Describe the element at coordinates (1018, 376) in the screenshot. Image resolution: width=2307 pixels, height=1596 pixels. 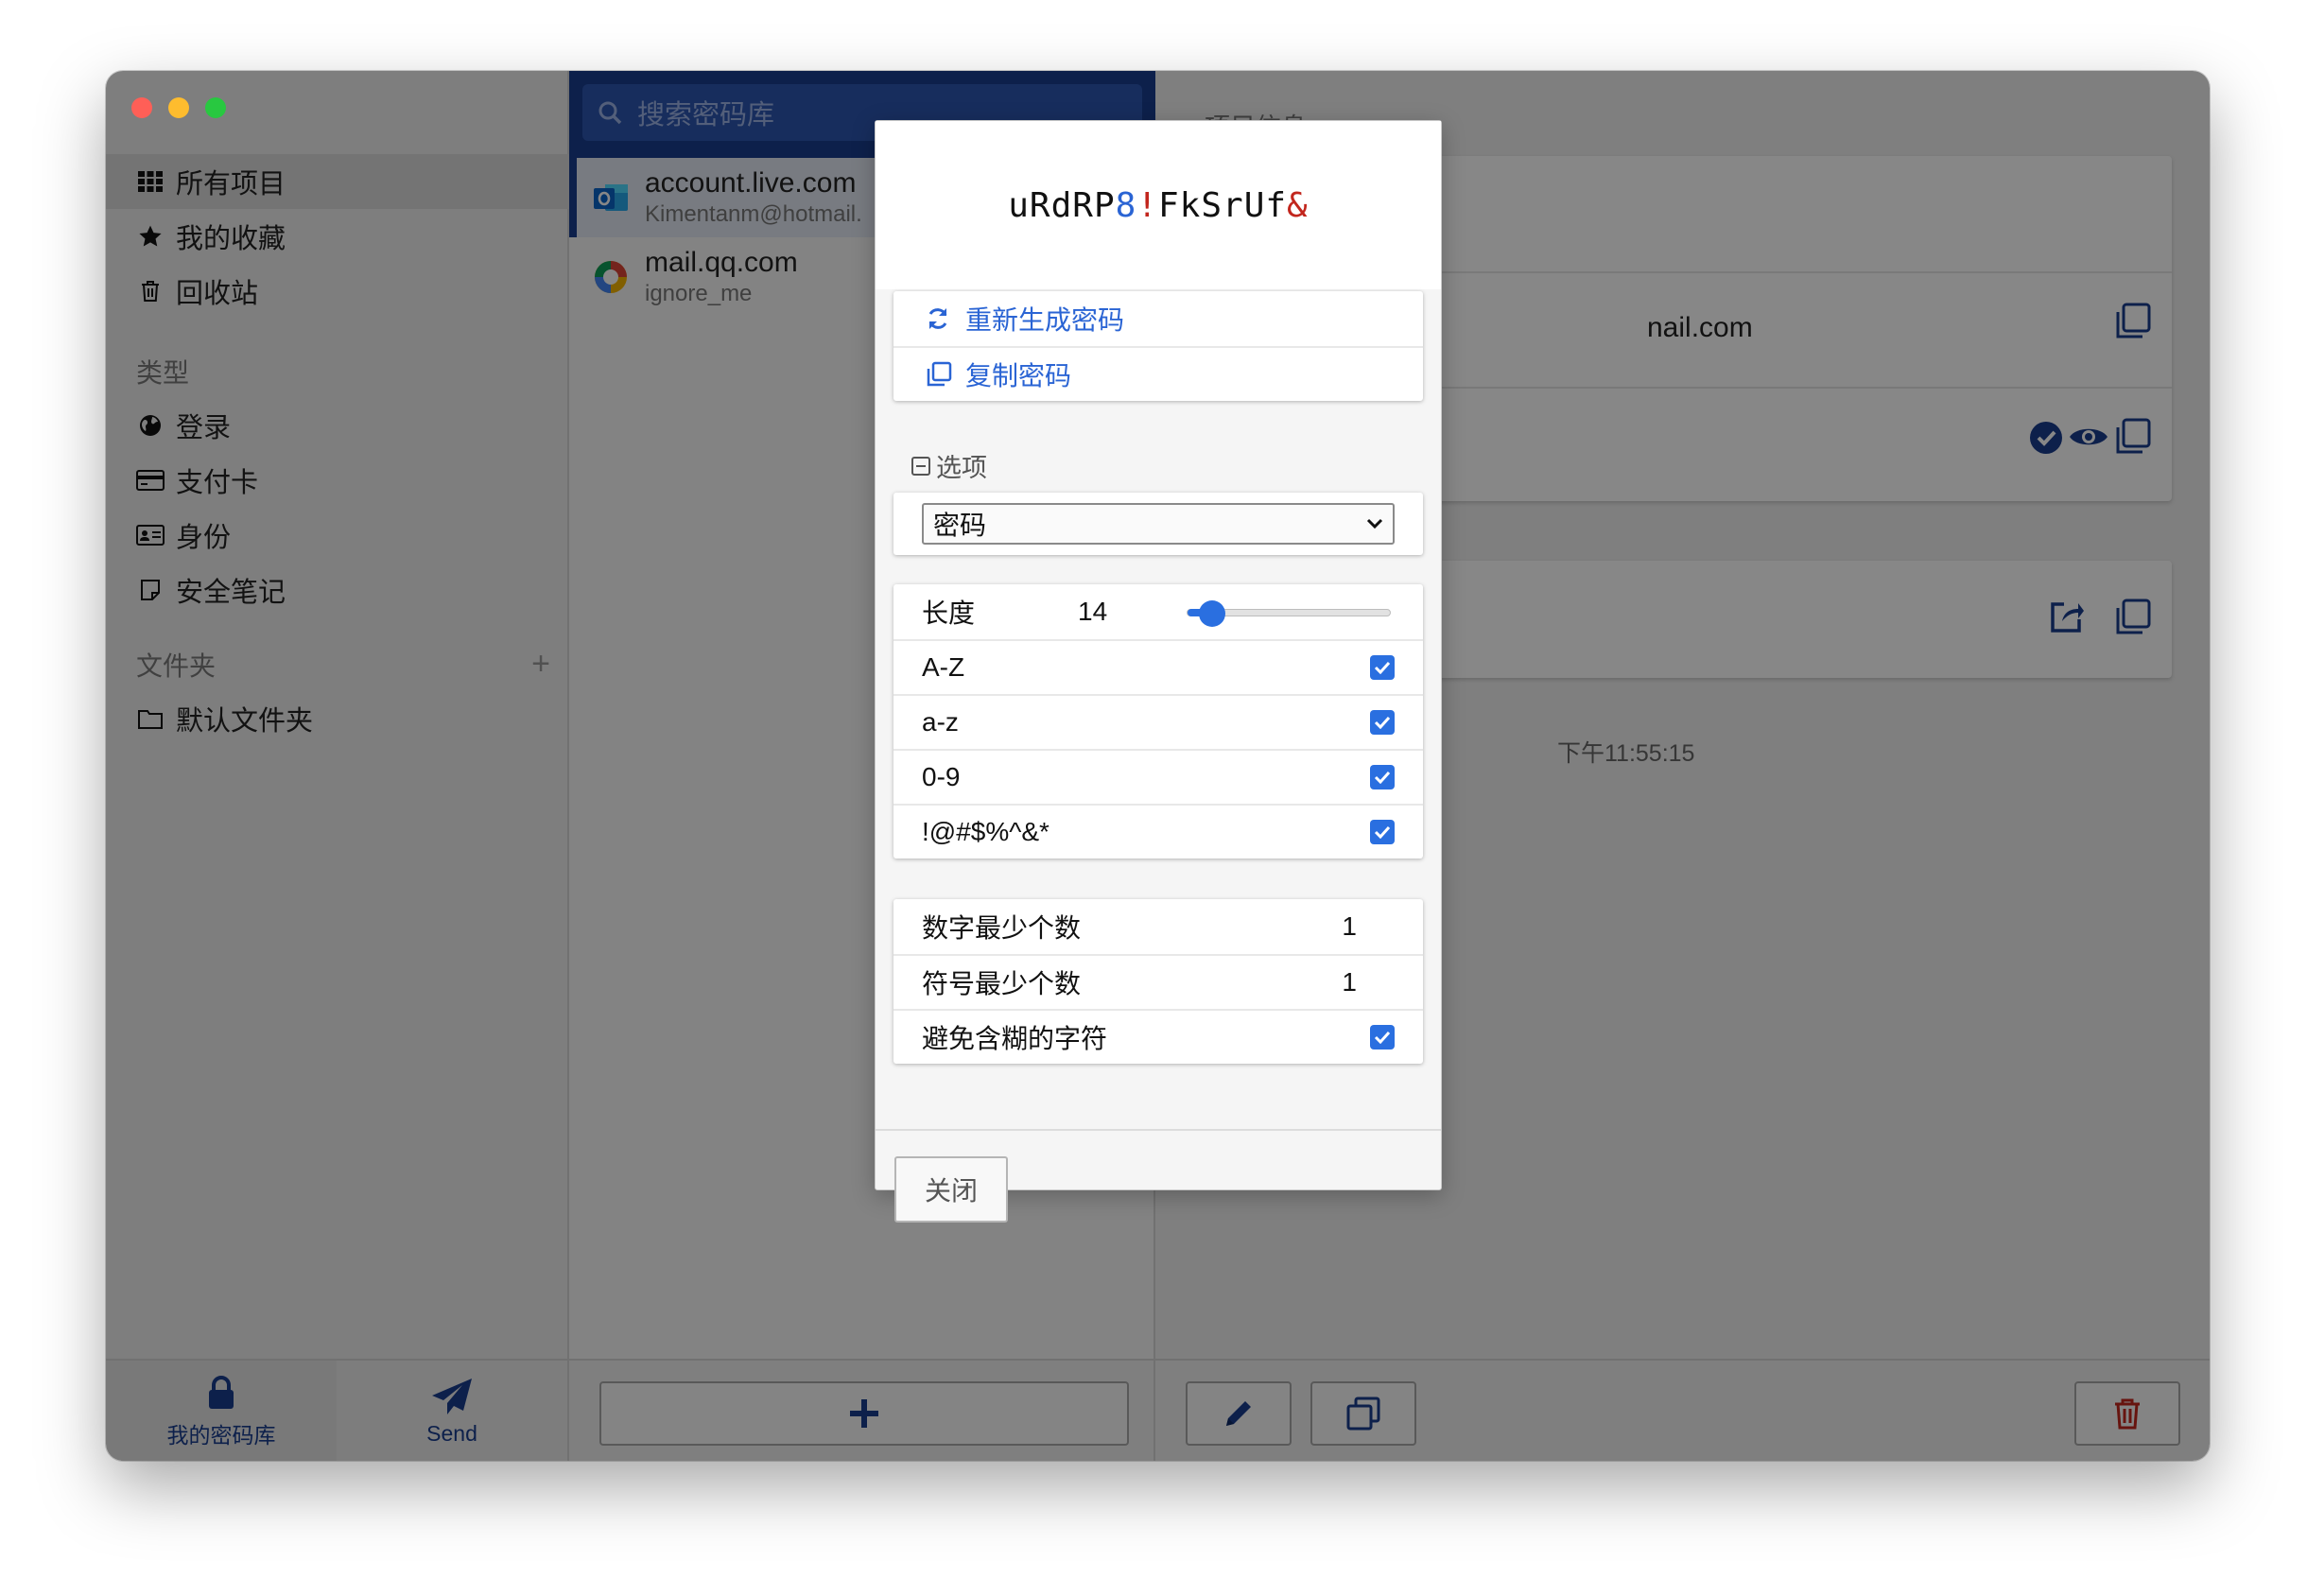
I see `copy-label: 复制密码` at that location.